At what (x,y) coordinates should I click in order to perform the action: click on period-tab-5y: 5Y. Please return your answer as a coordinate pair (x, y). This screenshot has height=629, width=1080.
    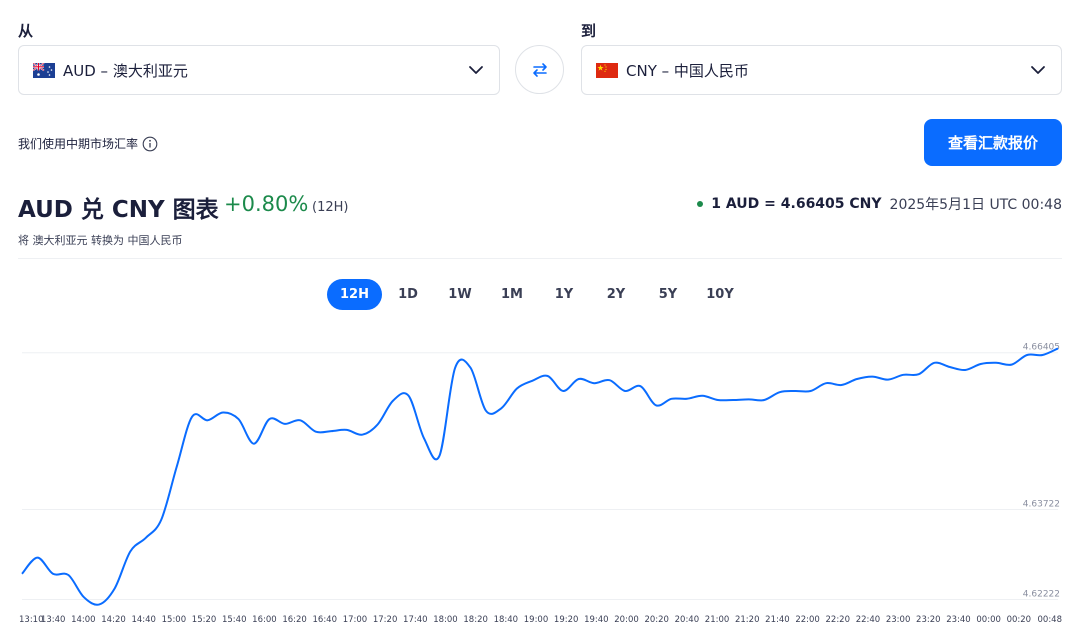
    Looking at the image, I should click on (668, 294).